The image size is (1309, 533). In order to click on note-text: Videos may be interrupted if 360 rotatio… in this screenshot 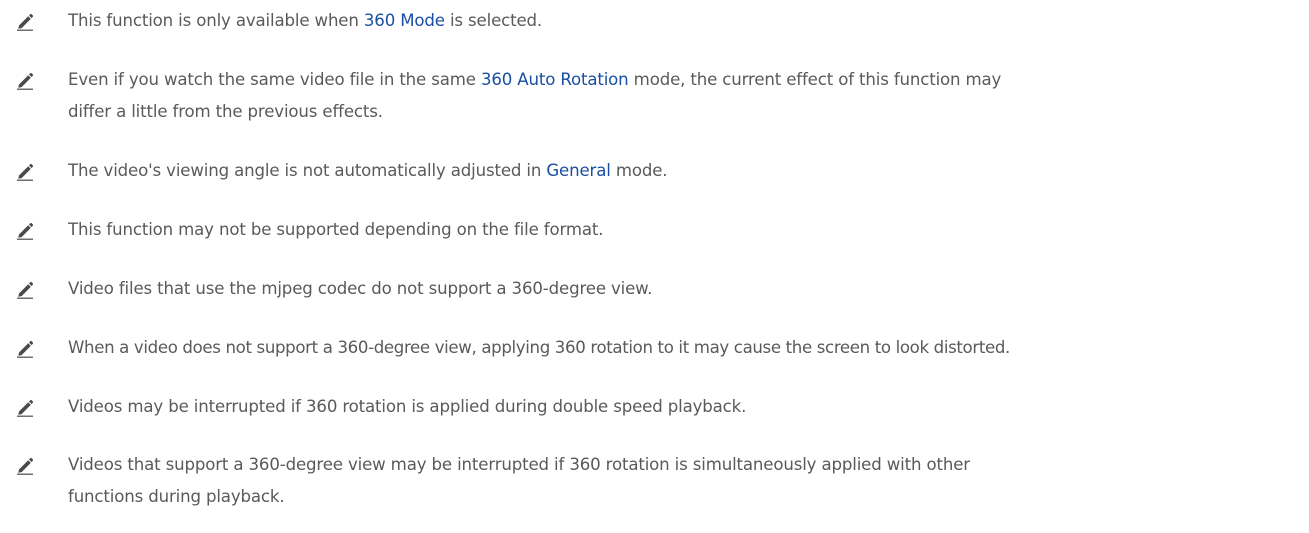, I will do `click(407, 406)`.